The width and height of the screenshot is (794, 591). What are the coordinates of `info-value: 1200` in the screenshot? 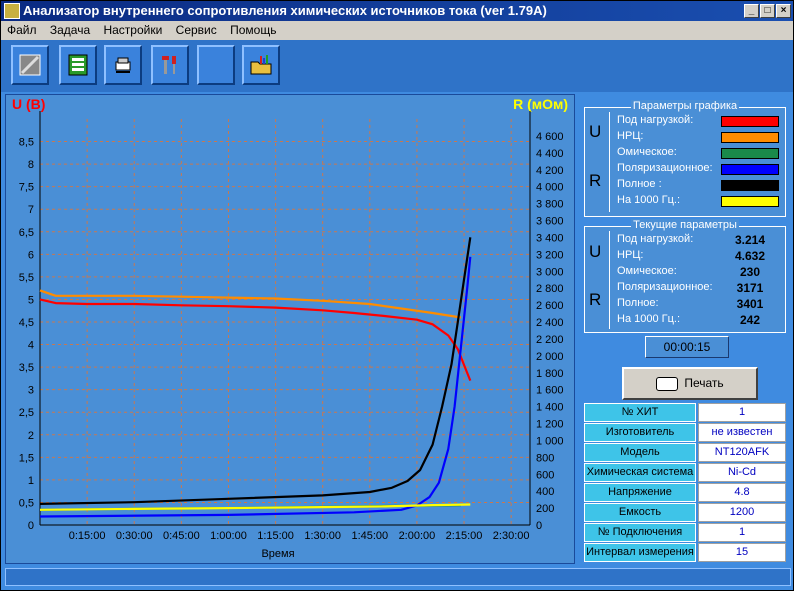 It's located at (742, 512).